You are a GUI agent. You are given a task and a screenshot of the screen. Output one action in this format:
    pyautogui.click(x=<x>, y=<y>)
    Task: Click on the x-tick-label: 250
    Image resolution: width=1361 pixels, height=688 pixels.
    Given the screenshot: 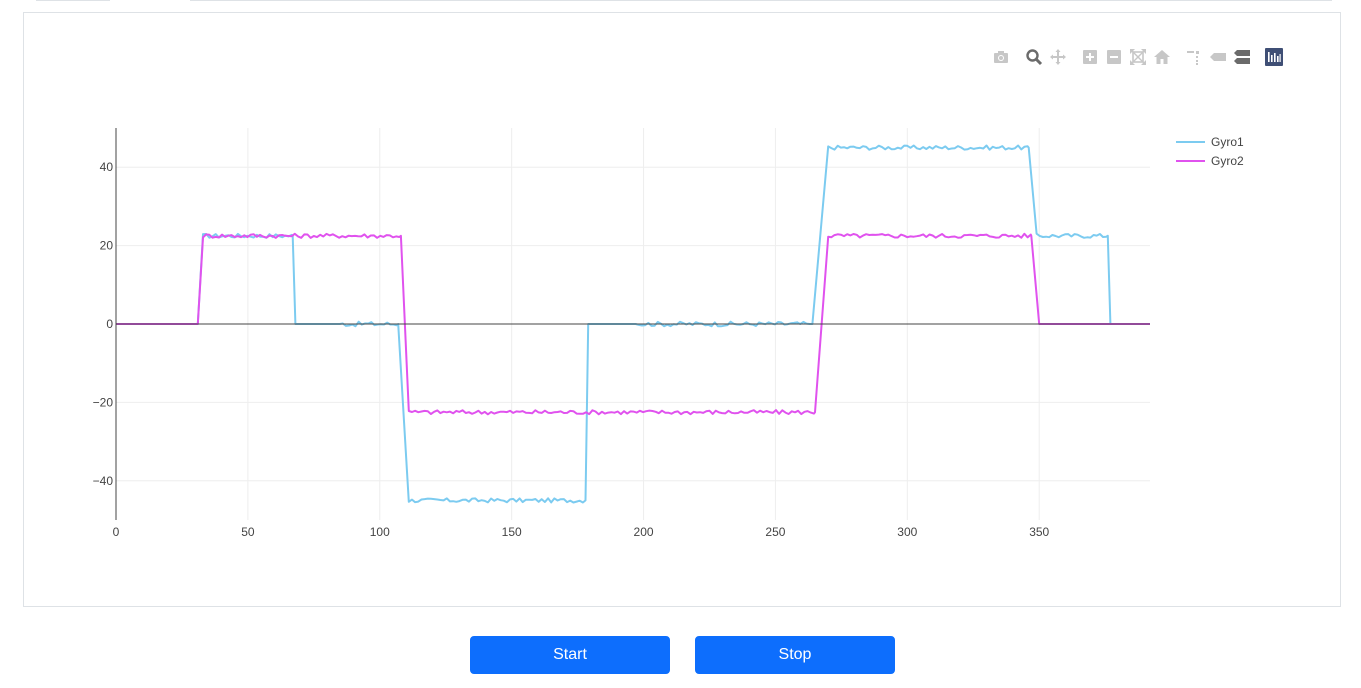 What is the action you would take?
    pyautogui.click(x=775, y=532)
    